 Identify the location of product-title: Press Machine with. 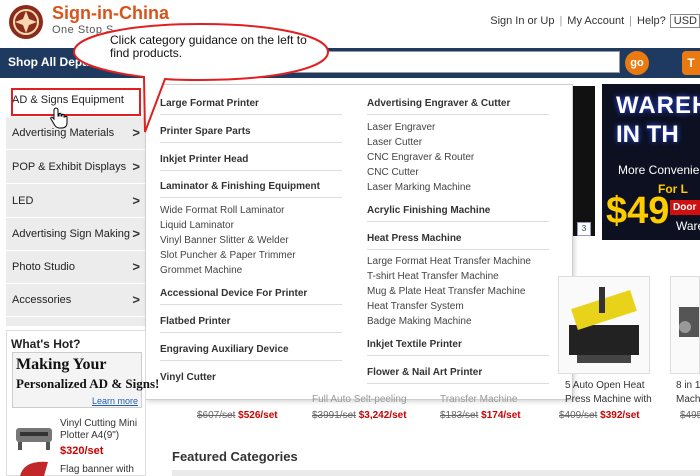
(608, 400).